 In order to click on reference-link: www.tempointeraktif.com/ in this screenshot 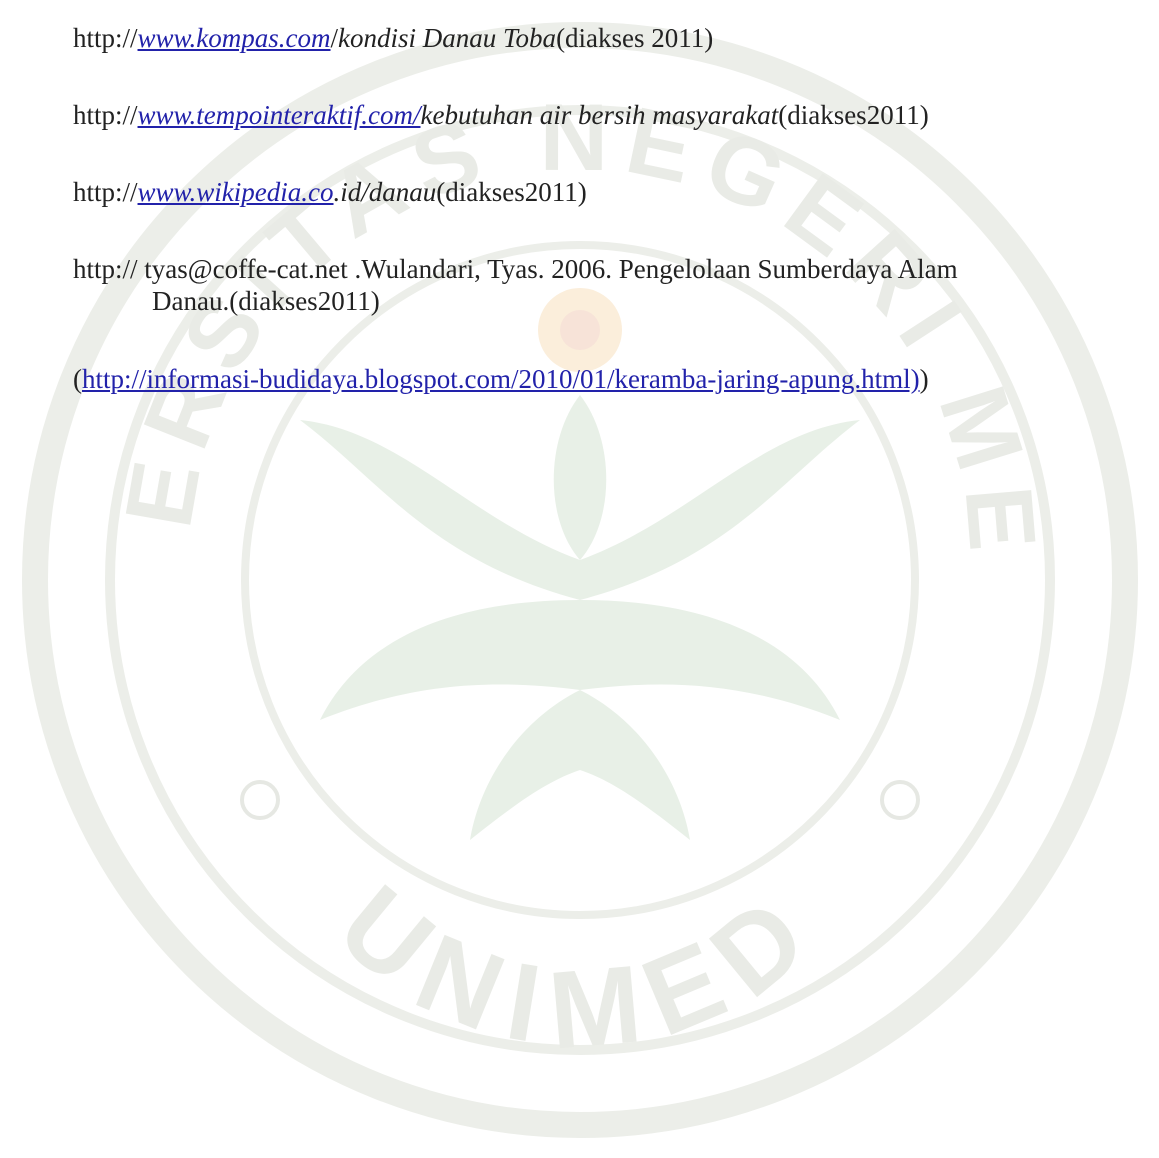, I will do `click(279, 115)`.